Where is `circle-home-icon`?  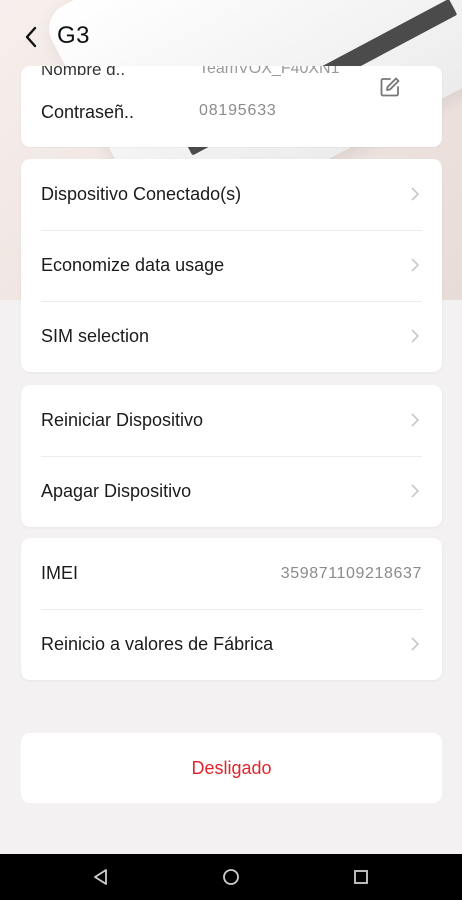 circle-home-icon is located at coordinates (231, 877).